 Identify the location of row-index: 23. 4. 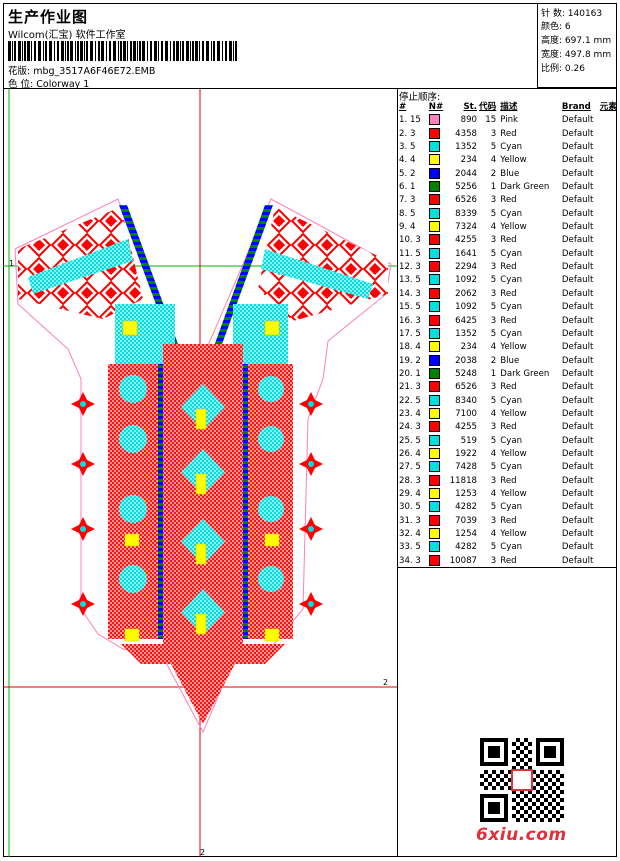
(410, 413).